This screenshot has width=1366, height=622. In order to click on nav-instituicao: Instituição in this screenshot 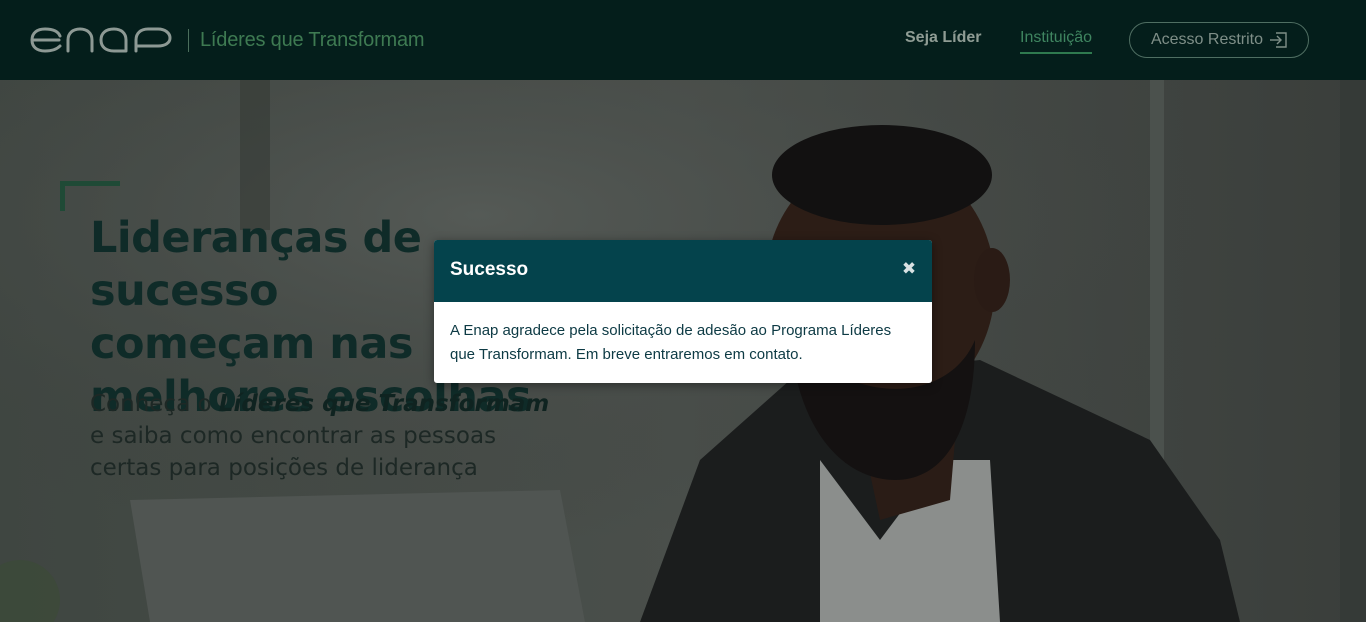, I will do `click(1056, 41)`.